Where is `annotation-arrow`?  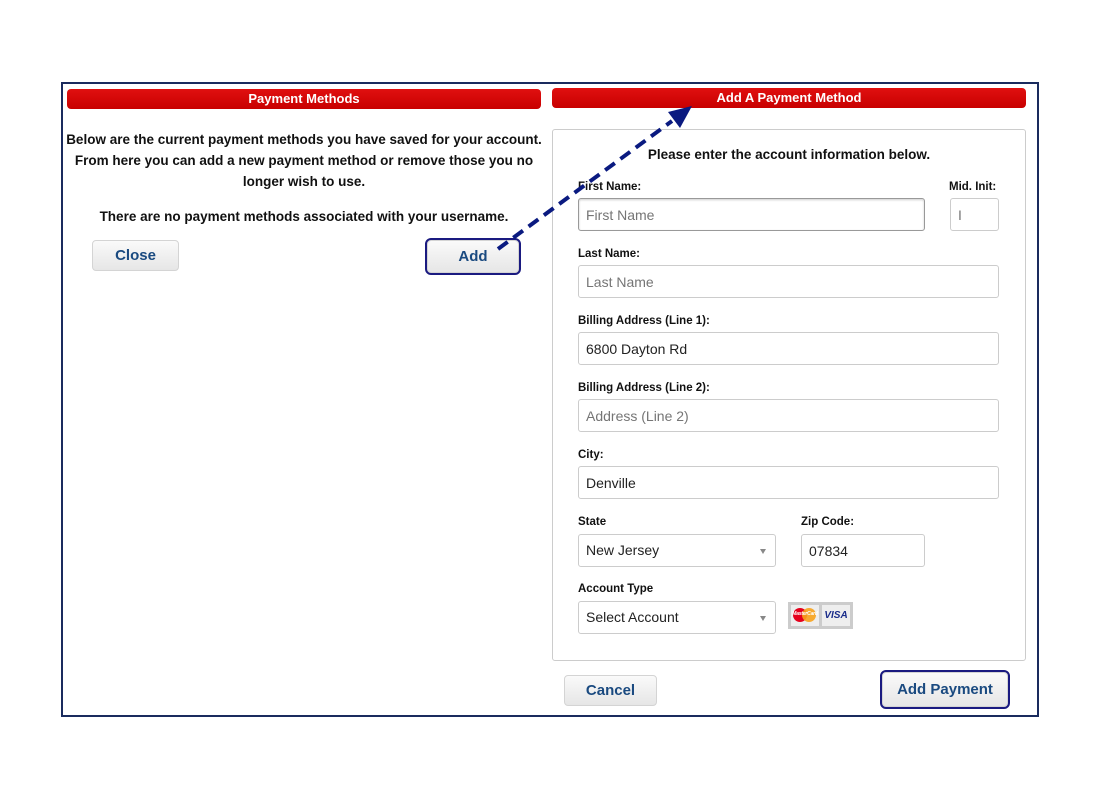 annotation-arrow is located at coordinates (594, 178).